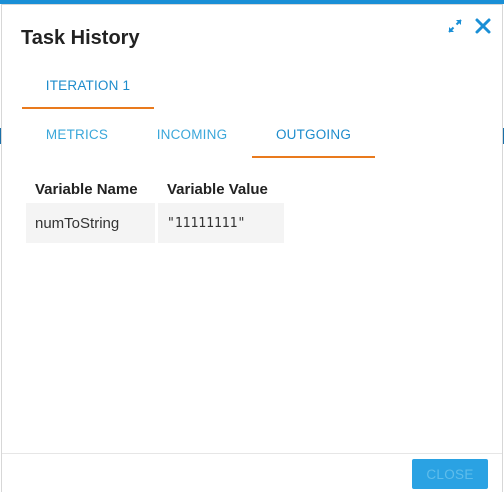  What do you see at coordinates (217, 189) in the screenshot?
I see `column-header-variable-value: Variable Value` at bounding box center [217, 189].